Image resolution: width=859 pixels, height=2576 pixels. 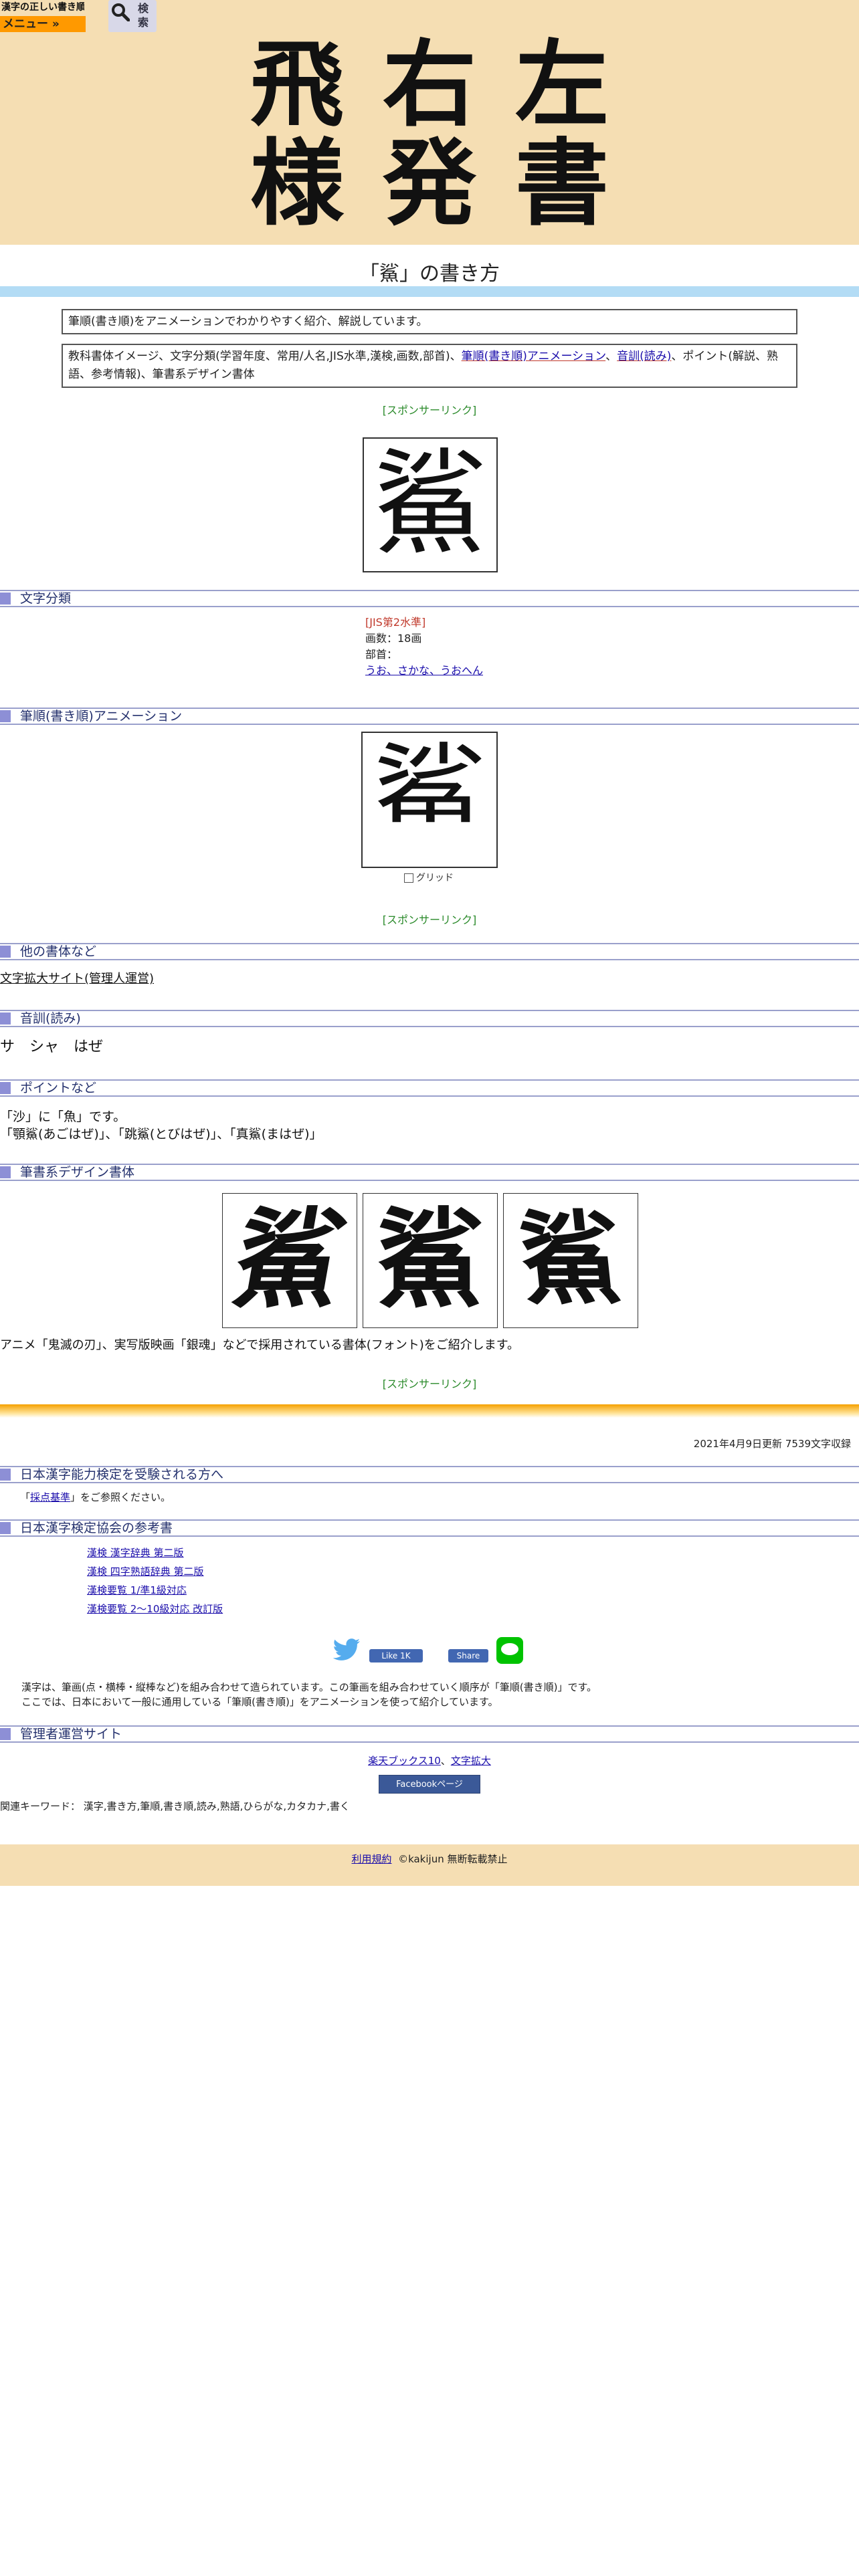 What do you see at coordinates (77, 979) in the screenshot?
I see `enlarge-site-link: 文字拡大サイト(管理人運営)` at bounding box center [77, 979].